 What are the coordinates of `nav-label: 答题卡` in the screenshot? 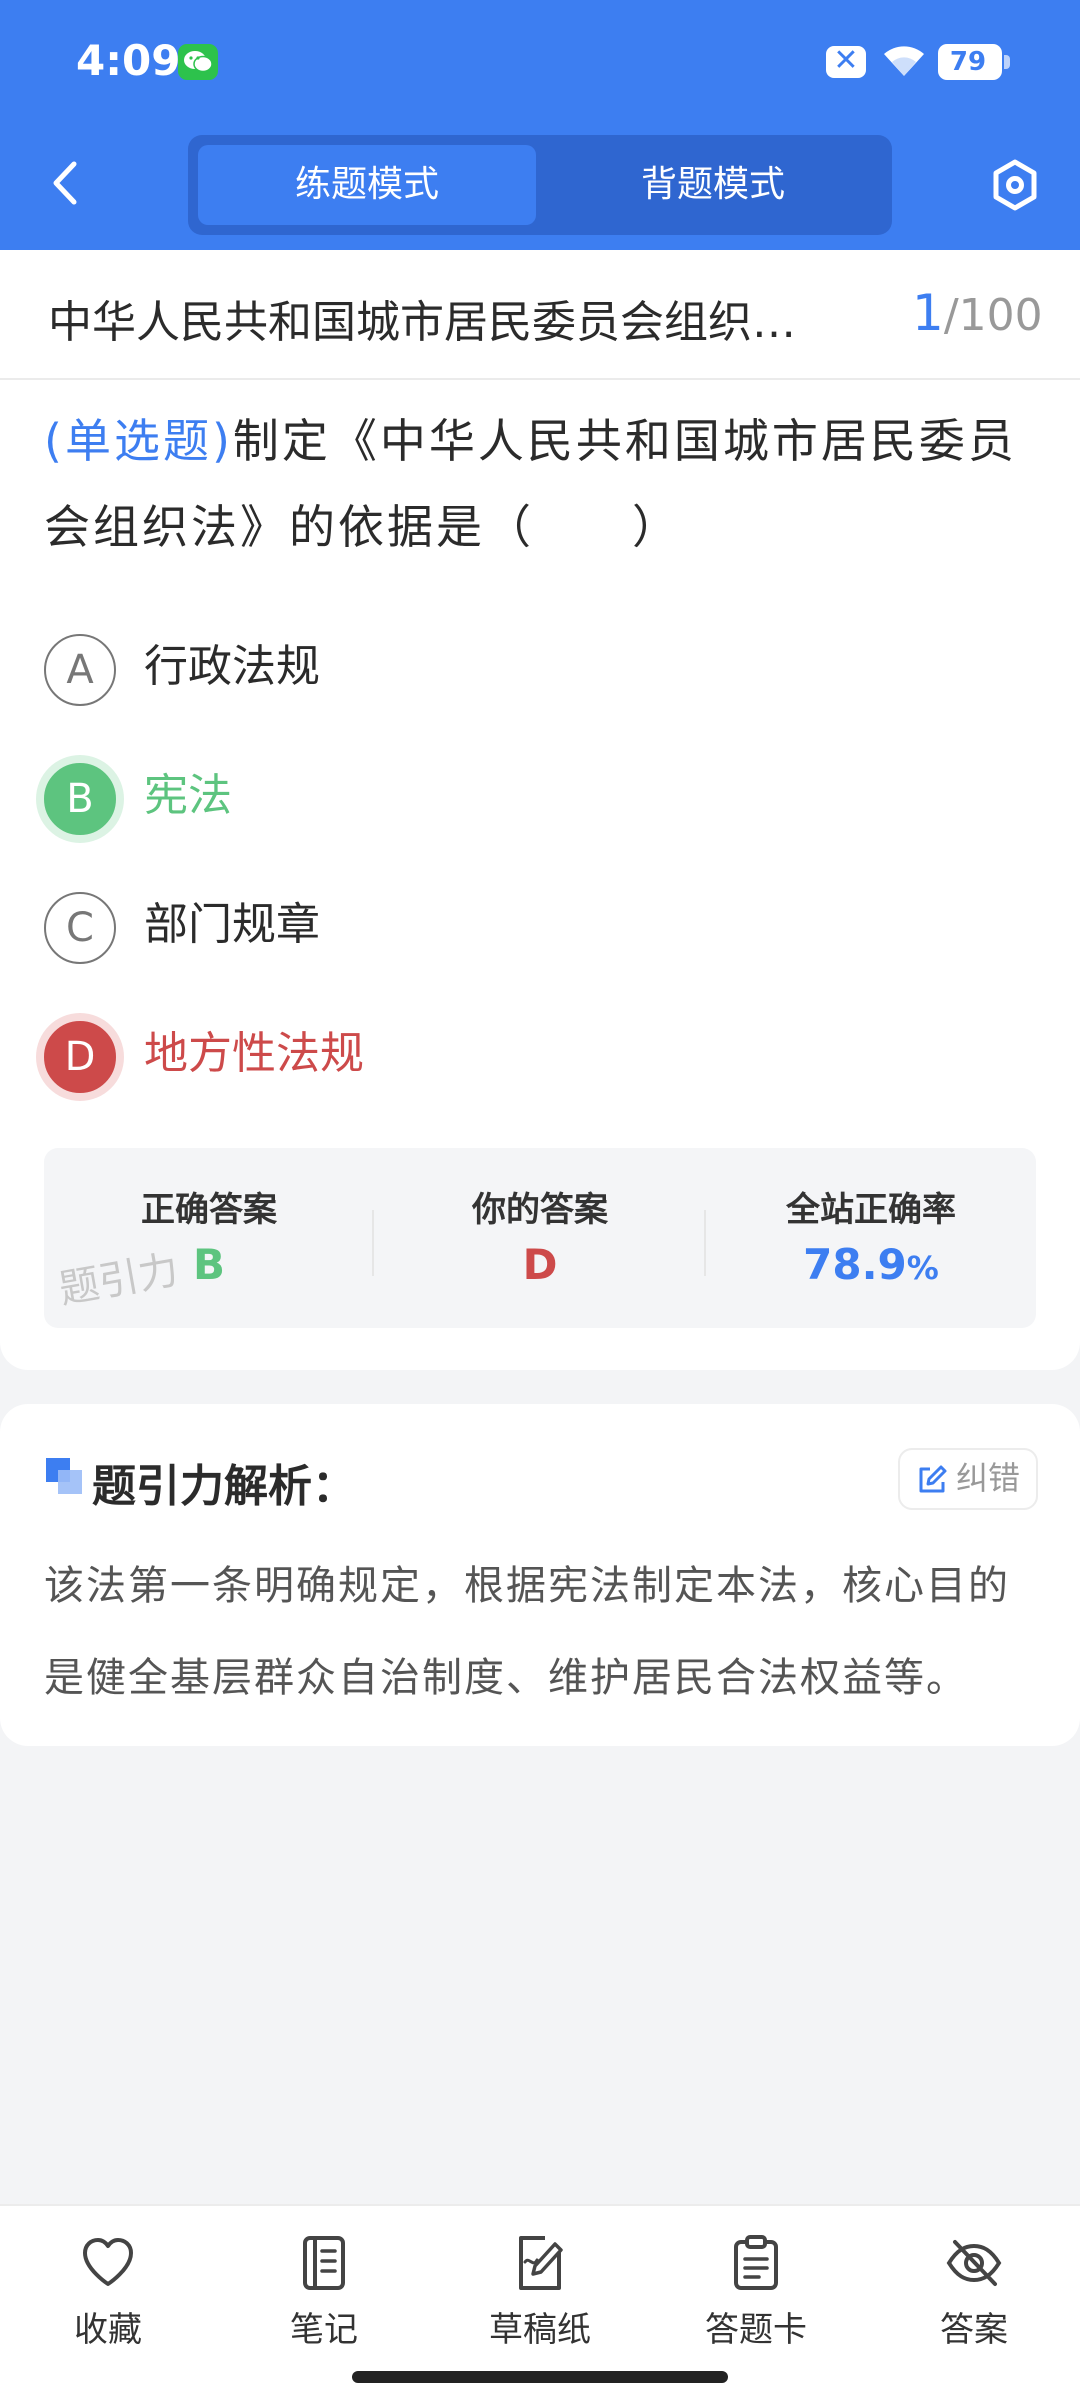 It's located at (756, 2330).